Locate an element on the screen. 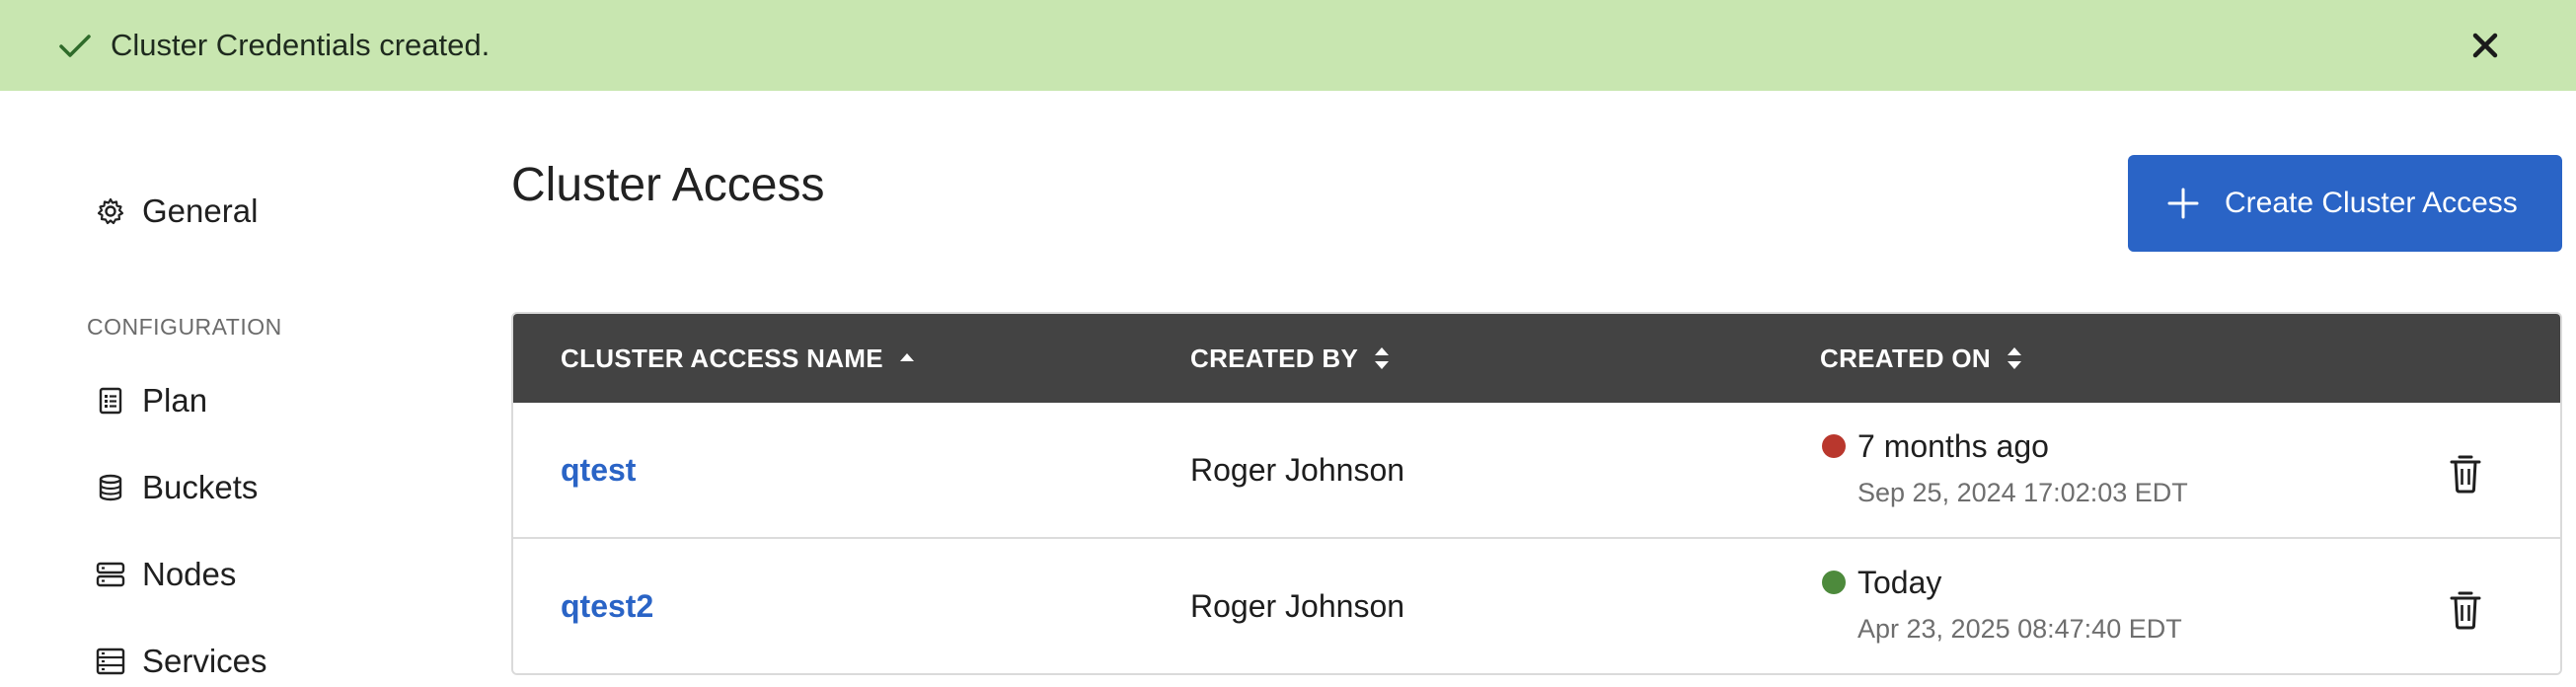 Image resolution: width=2576 pixels, height=687 pixels. created-absolute: Sep 25, 2024 17:02:03 EDT is located at coordinates (2023, 492).